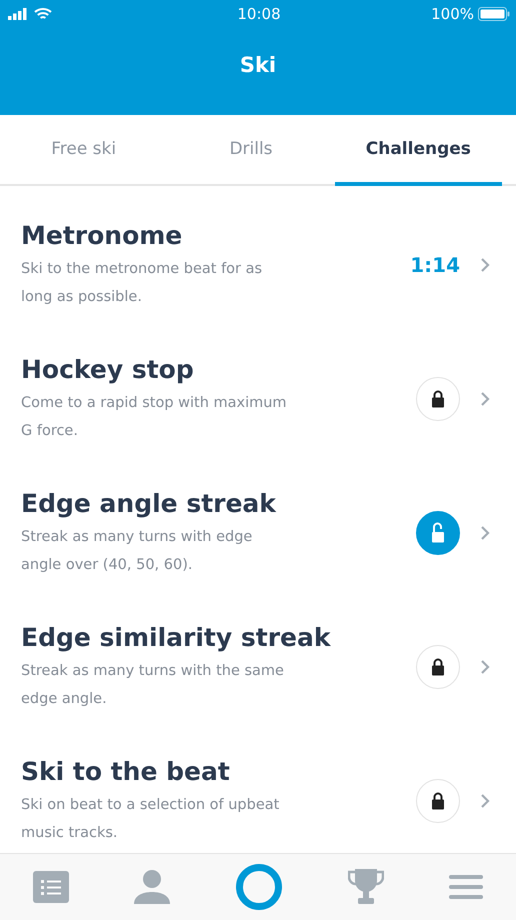 Image resolution: width=516 pixels, height=920 pixels. I want to click on screen-title: Ski, so click(258, 64).